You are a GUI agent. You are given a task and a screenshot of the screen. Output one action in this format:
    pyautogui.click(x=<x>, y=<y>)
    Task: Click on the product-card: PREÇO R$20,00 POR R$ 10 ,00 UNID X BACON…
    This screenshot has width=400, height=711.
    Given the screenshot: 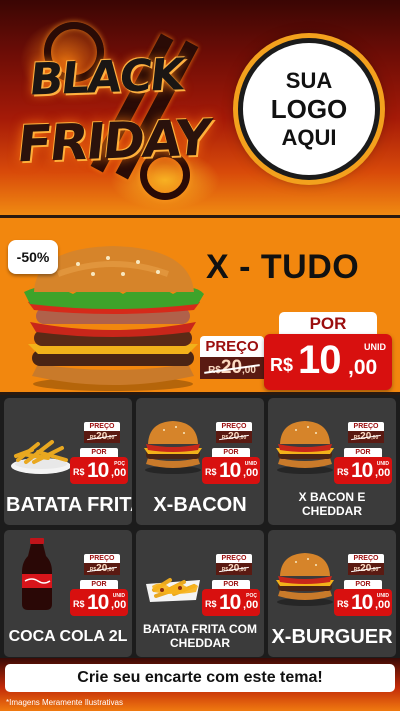 What is the action you would take?
    pyautogui.click(x=332, y=461)
    